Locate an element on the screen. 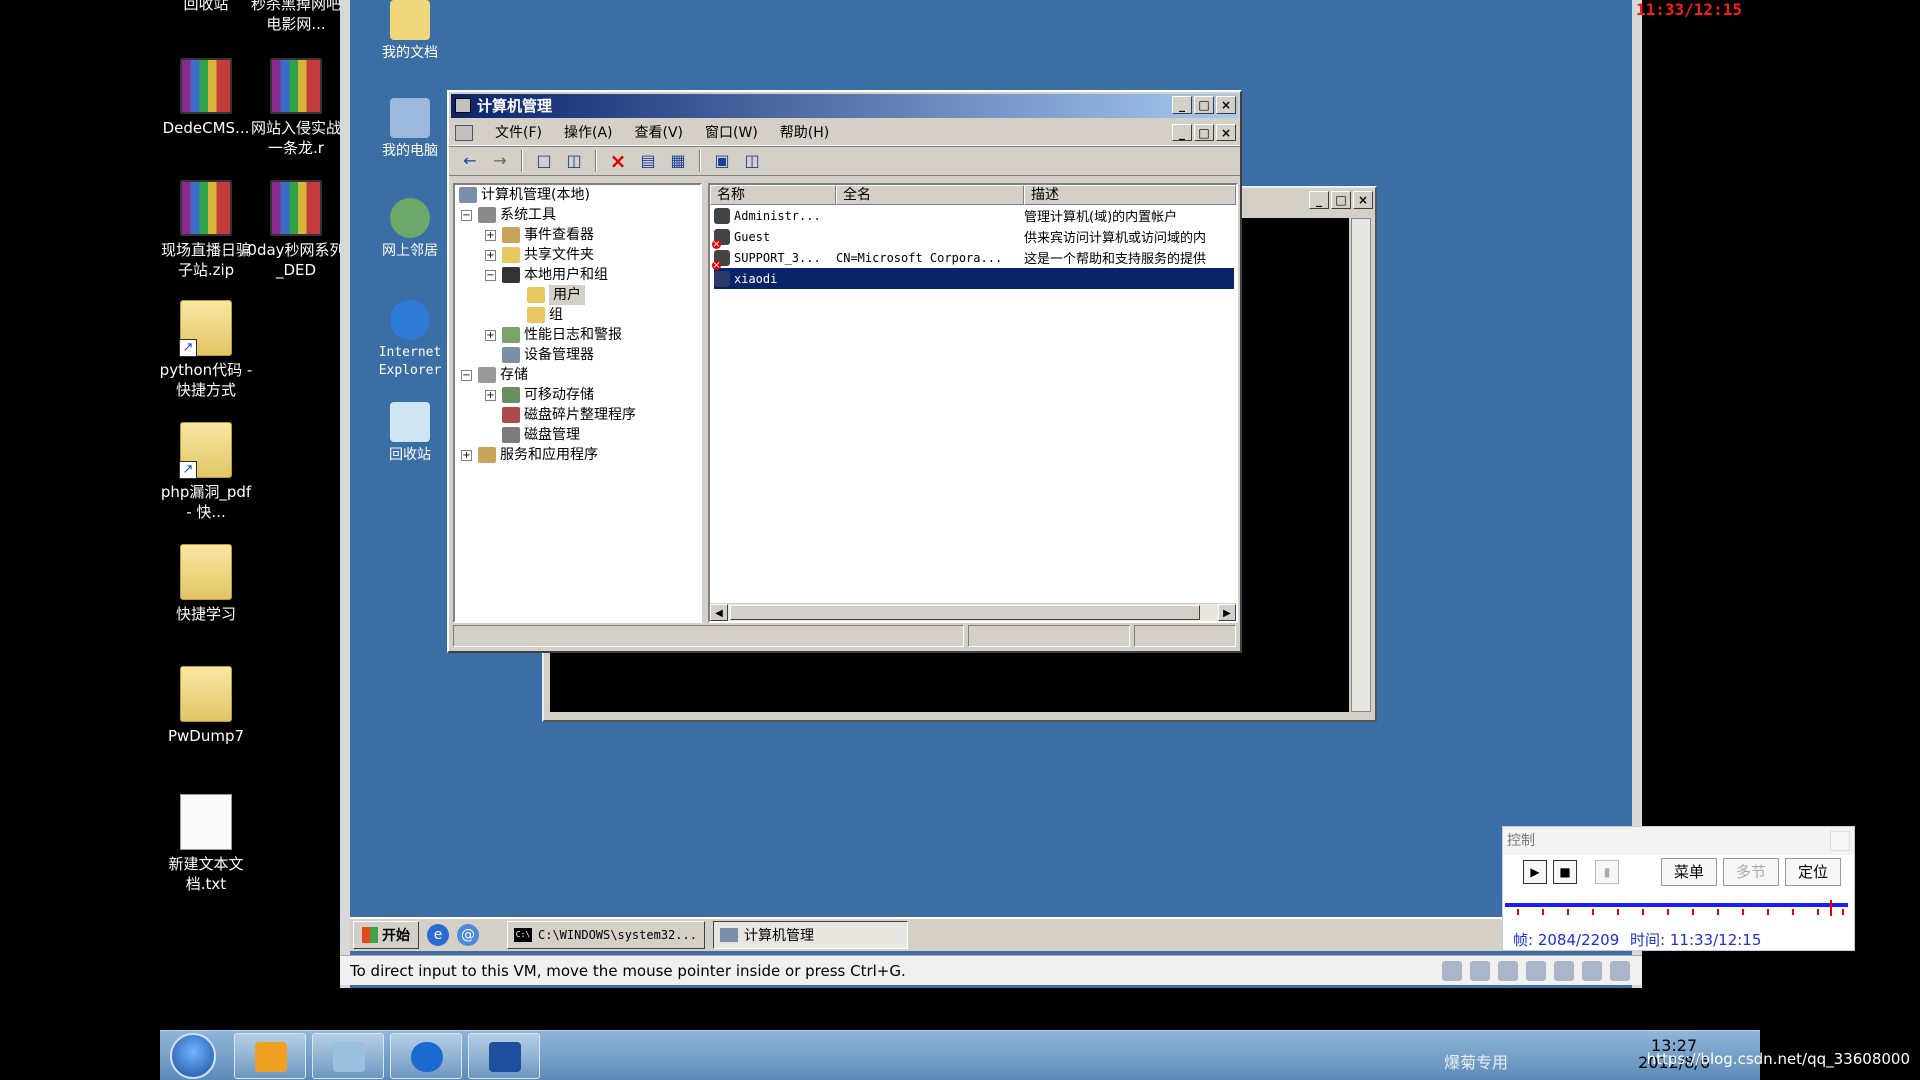 The height and width of the screenshot is (1080, 1920). tree-item-users: 用户 is located at coordinates (556, 295).